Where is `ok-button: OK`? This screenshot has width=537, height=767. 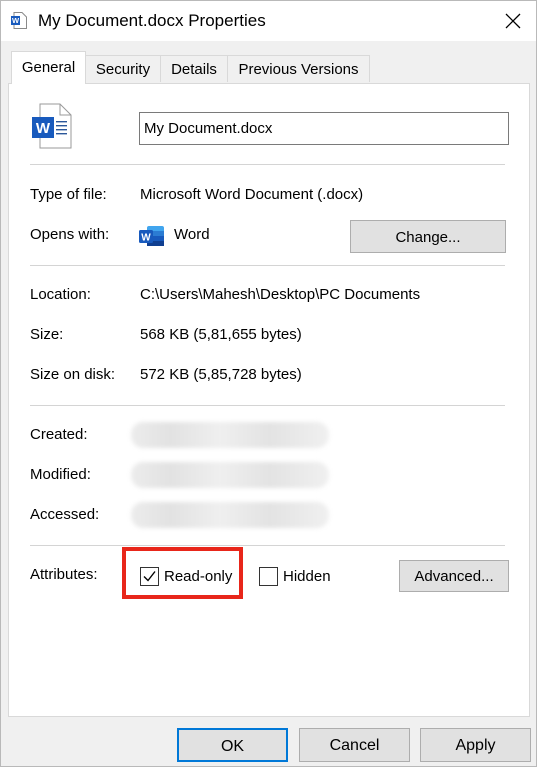
ok-button: OK is located at coordinates (232, 745).